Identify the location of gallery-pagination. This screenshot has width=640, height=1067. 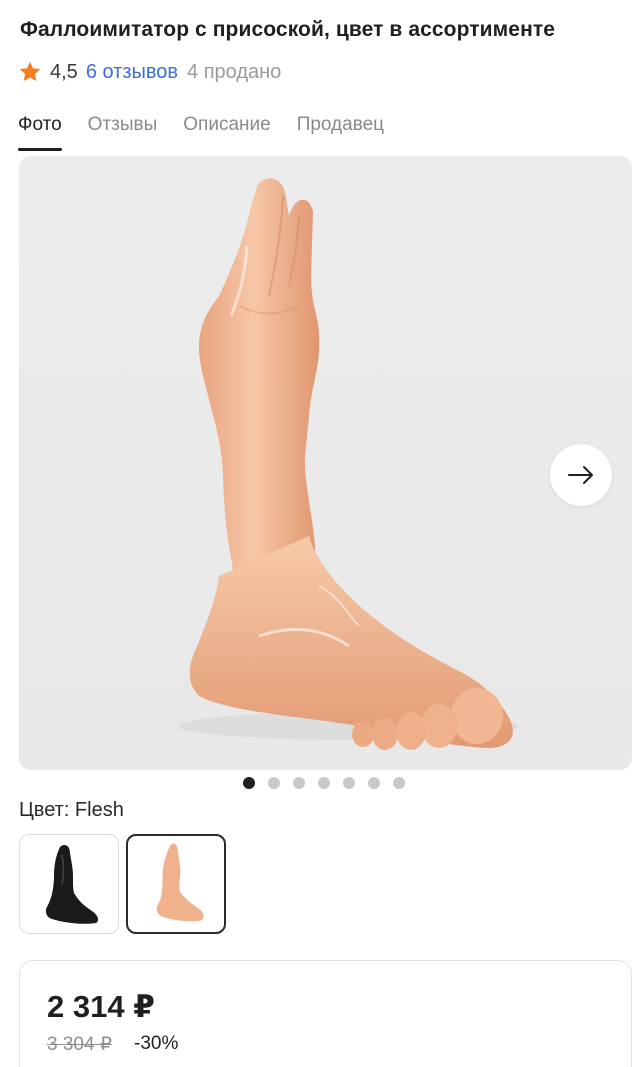
(330, 783).